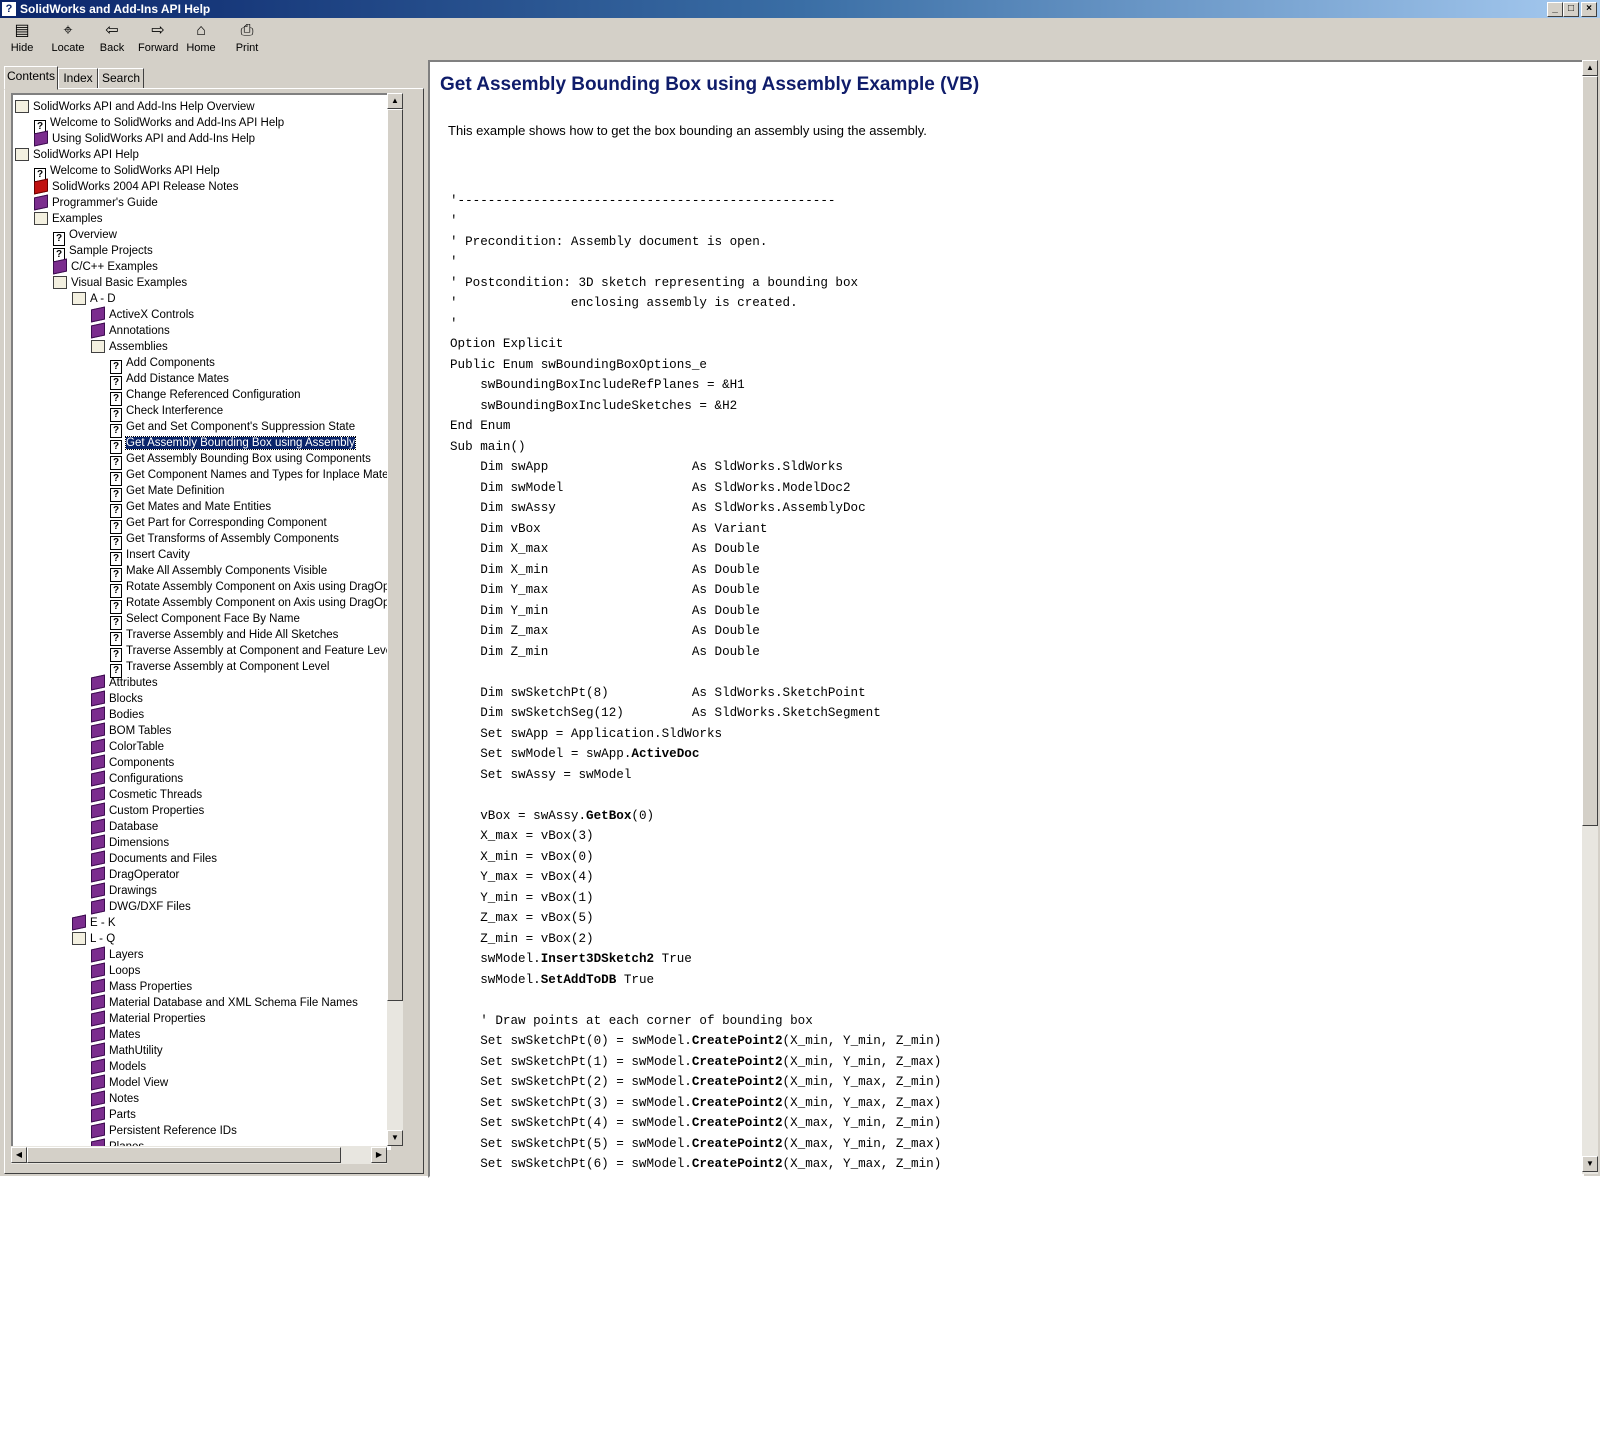  What do you see at coordinates (201, 40) in the screenshot?
I see `home-button: ⌂ Home` at bounding box center [201, 40].